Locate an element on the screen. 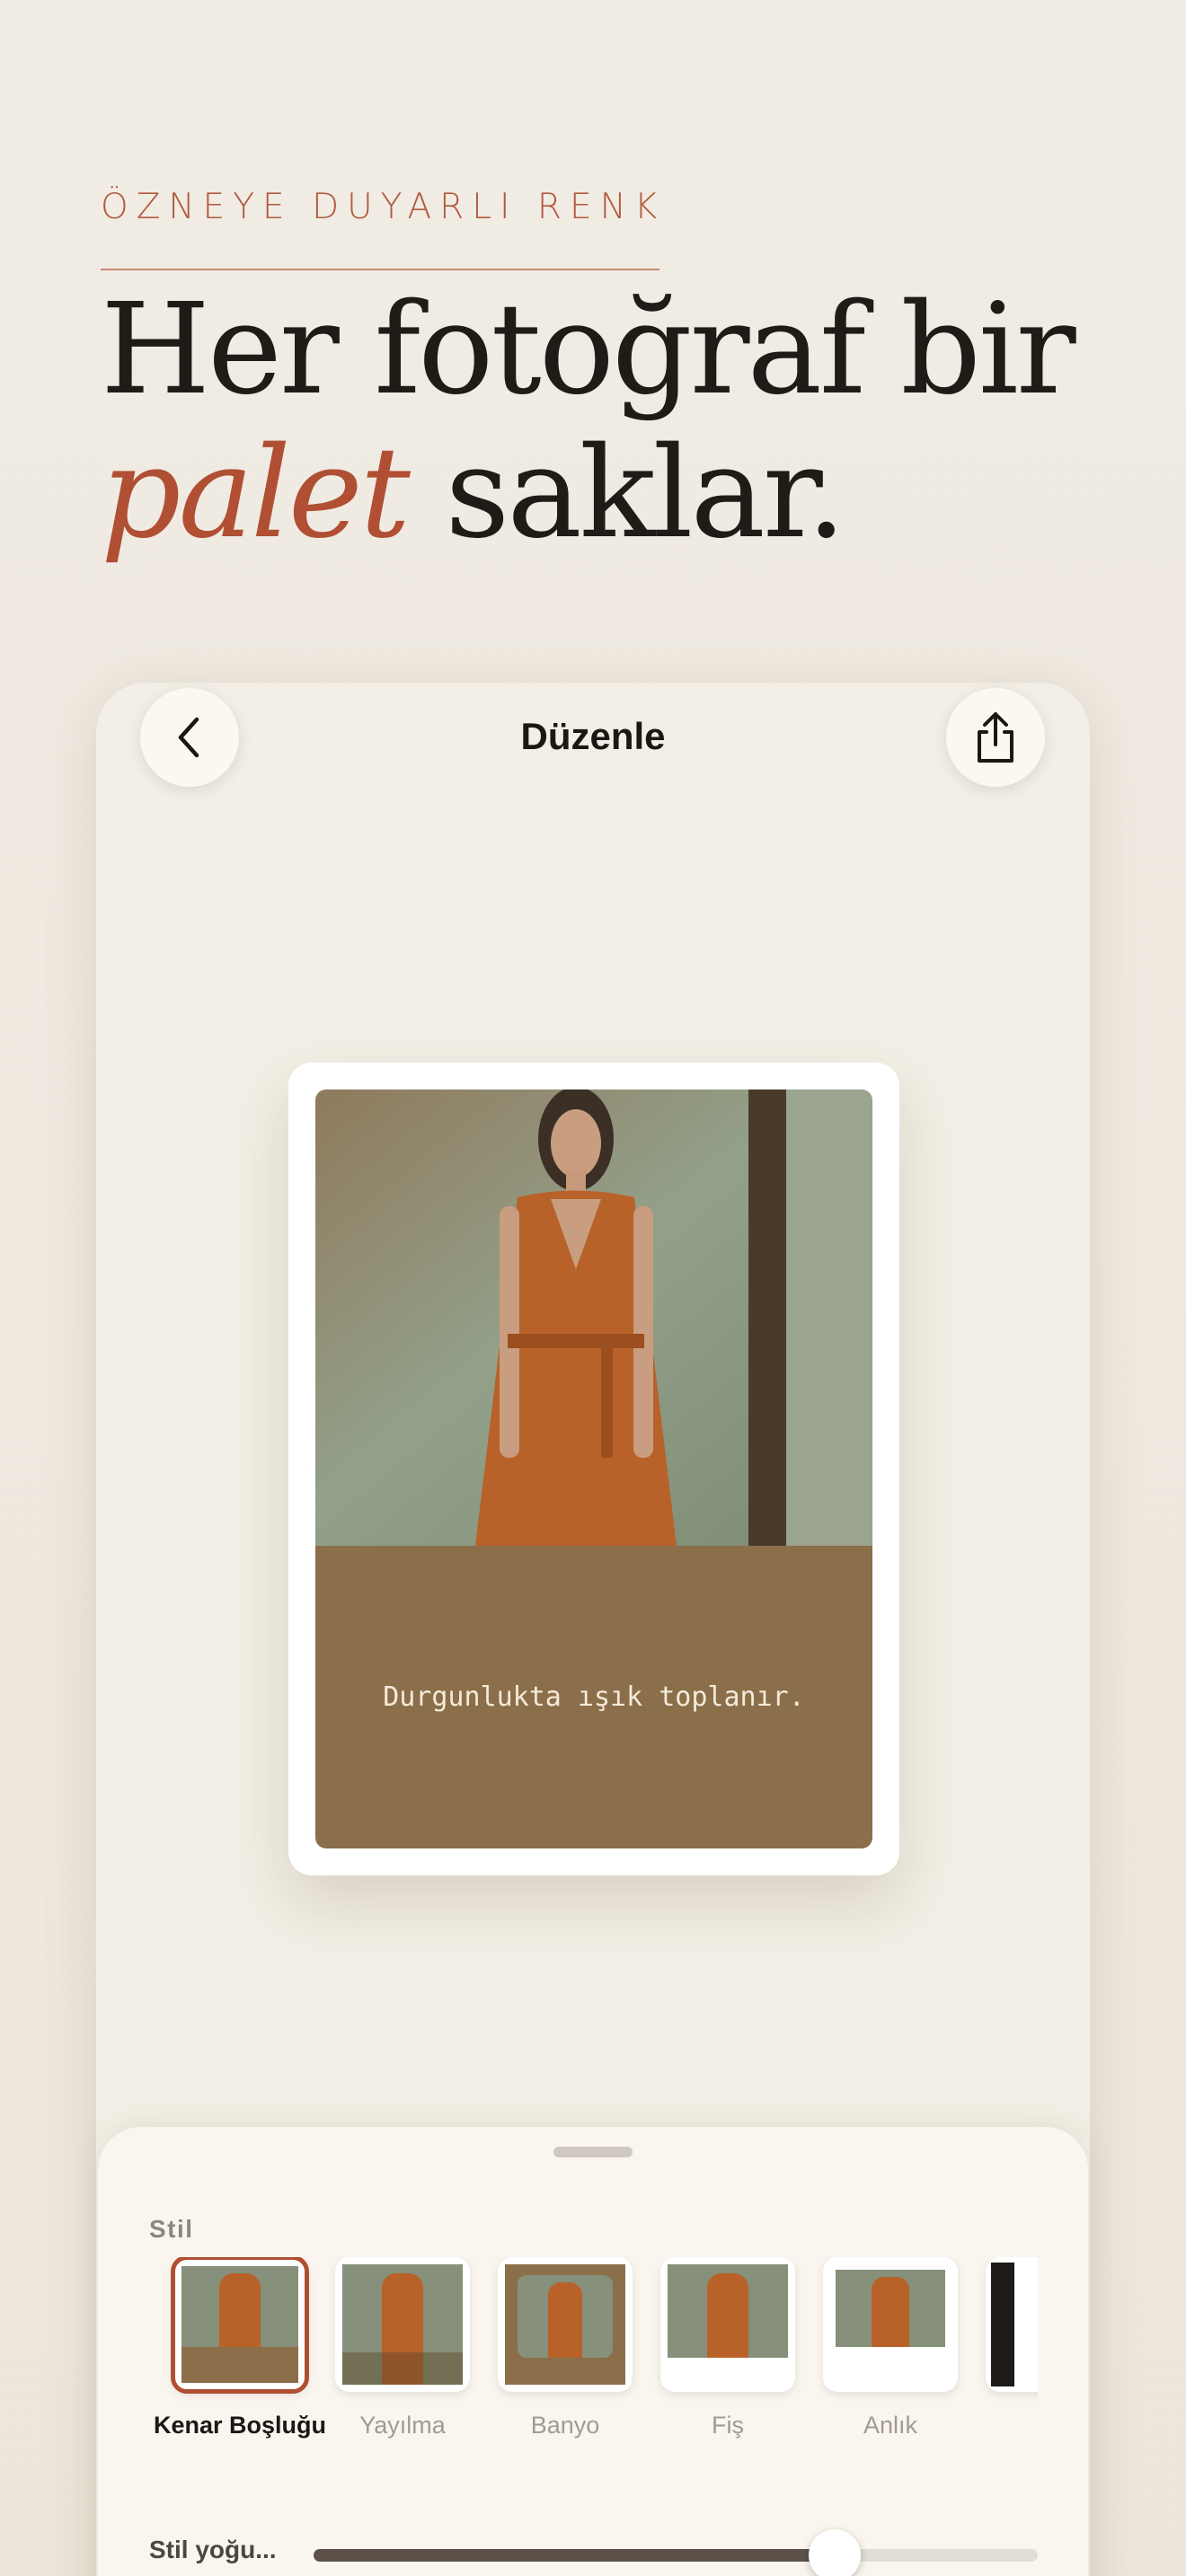 This screenshot has height=2576, width=1186. share-button is located at coordinates (995, 737).